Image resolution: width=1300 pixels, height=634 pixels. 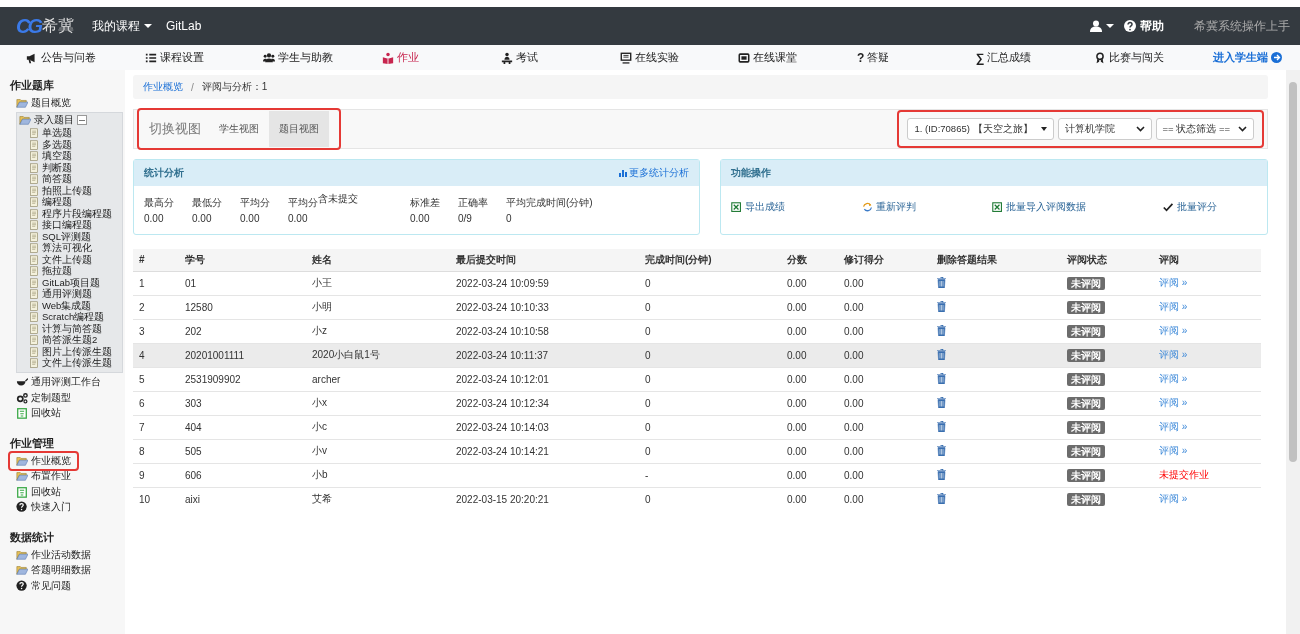 I want to click on status-badge: 未评阅, so click(x=1086, y=331).